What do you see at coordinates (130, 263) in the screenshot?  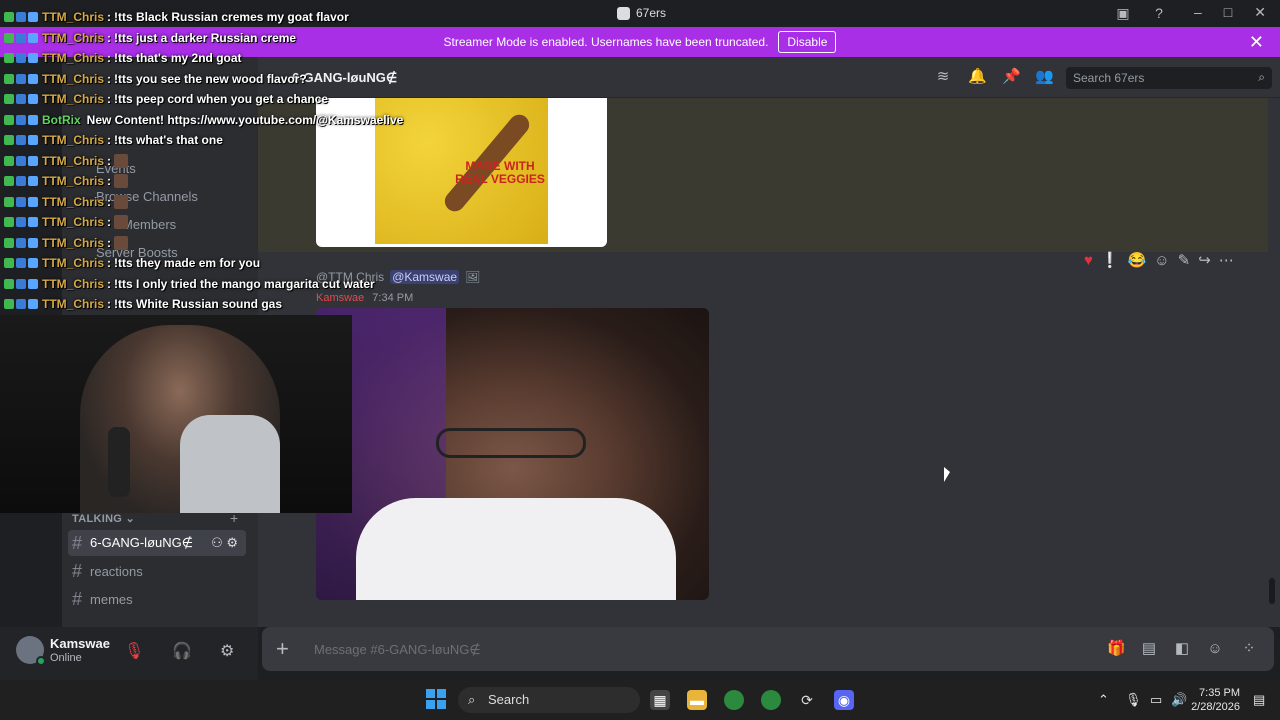 I see `chat-line: TTM_Chris: !tts they made em for you` at bounding box center [130, 263].